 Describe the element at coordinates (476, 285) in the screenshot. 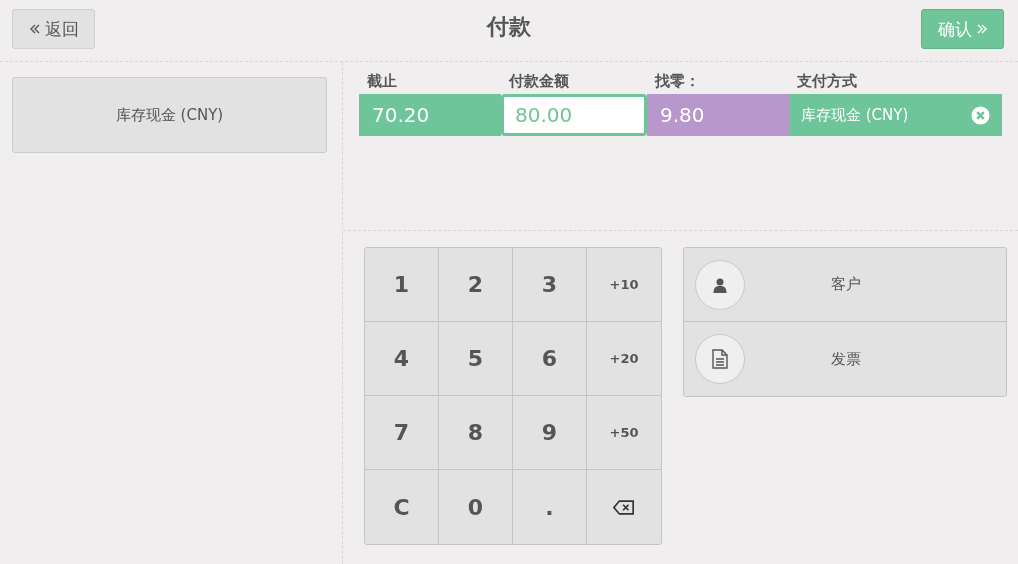

I see `numpad-key: 2` at that location.